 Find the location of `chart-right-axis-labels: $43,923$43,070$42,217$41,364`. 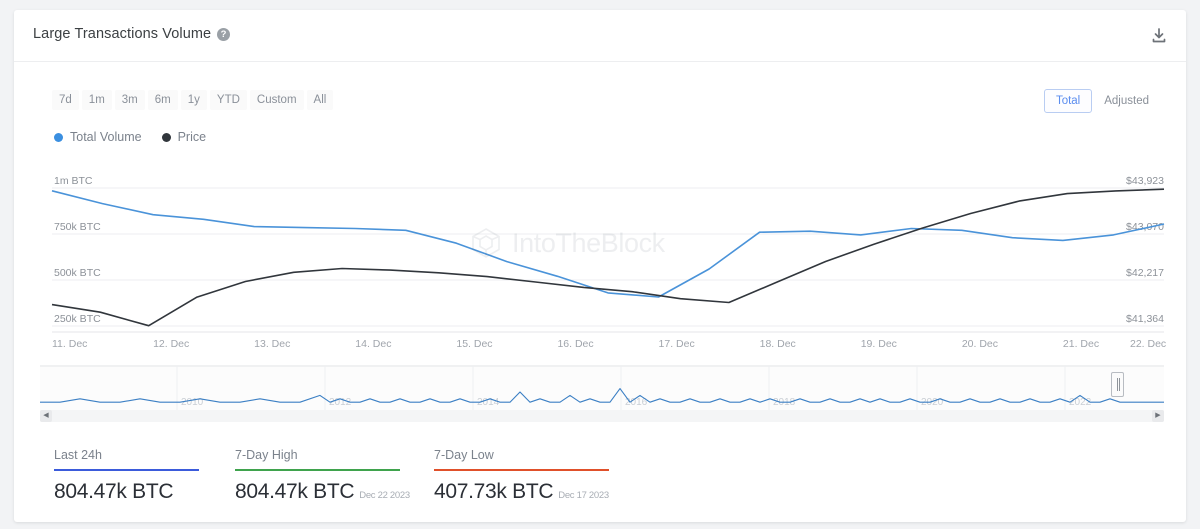

chart-right-axis-labels: $43,923$43,070$42,217$41,364 is located at coordinates (1145, 250).